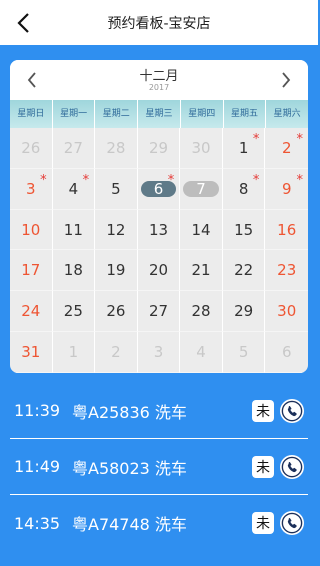 The width and height of the screenshot is (320, 566). I want to click on calendar-day: 25, so click(74, 312).